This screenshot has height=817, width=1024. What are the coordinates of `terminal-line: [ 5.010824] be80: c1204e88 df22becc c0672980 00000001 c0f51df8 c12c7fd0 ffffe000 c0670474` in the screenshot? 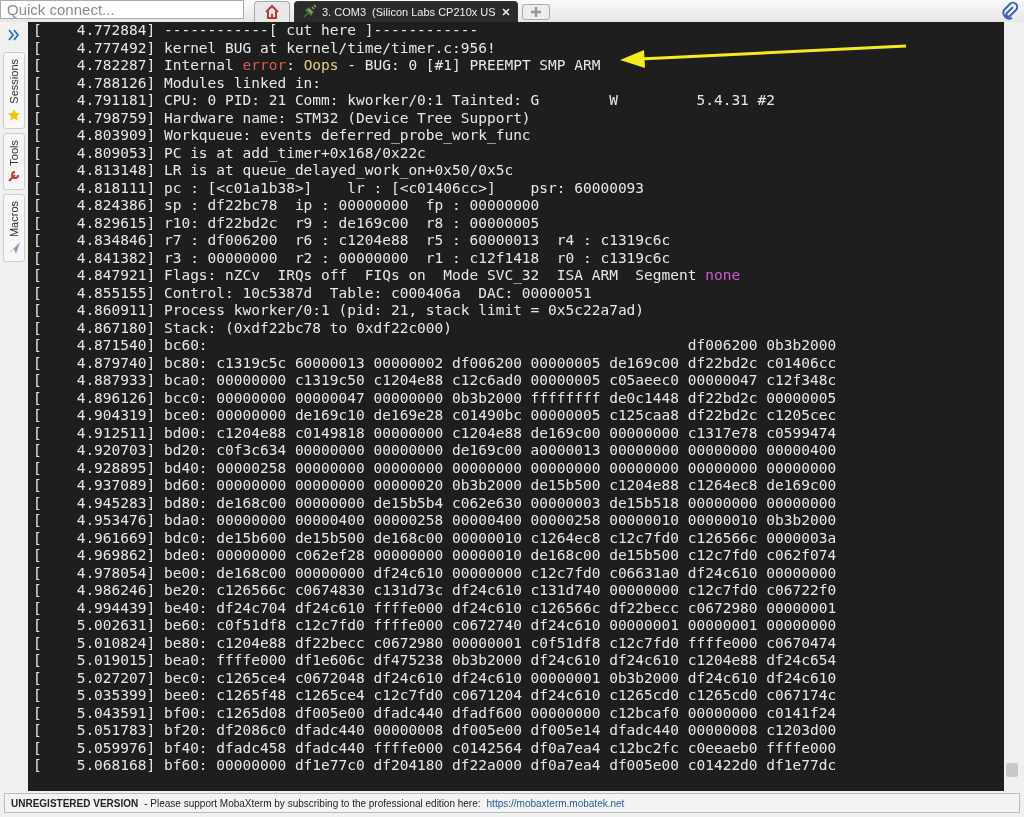 It's located at (435, 642).